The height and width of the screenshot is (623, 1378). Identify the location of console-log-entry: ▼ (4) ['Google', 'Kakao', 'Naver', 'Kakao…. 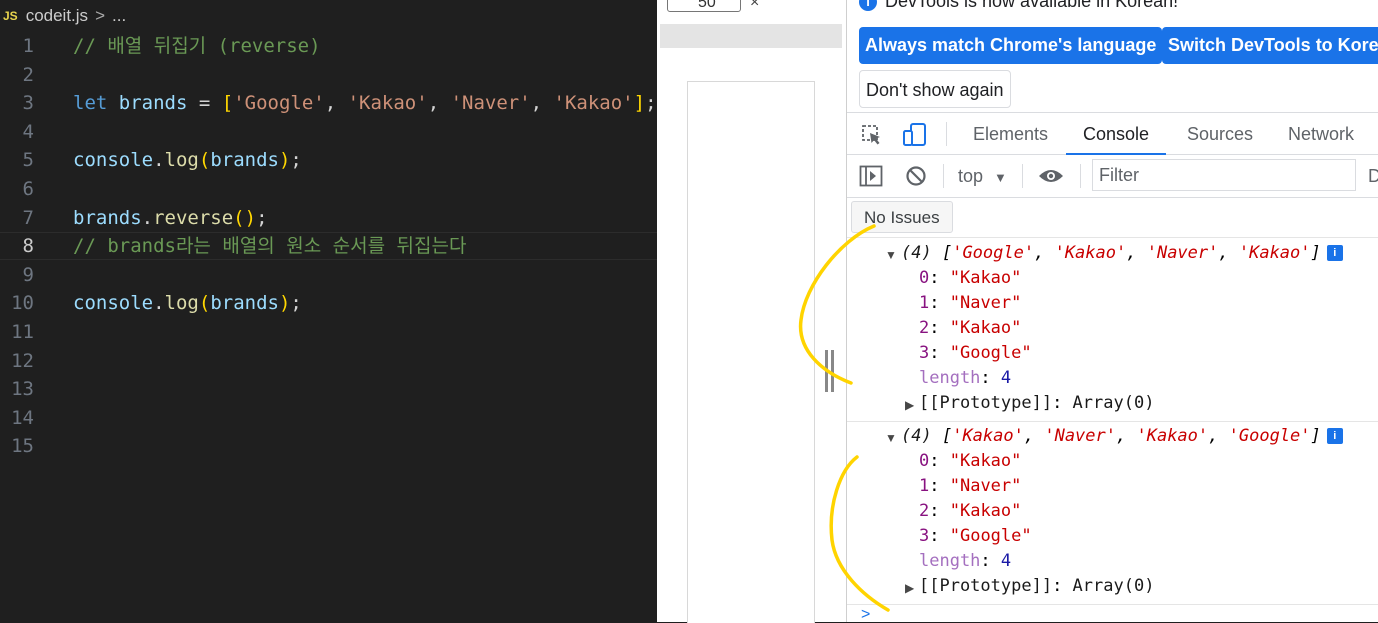
(1112, 333).